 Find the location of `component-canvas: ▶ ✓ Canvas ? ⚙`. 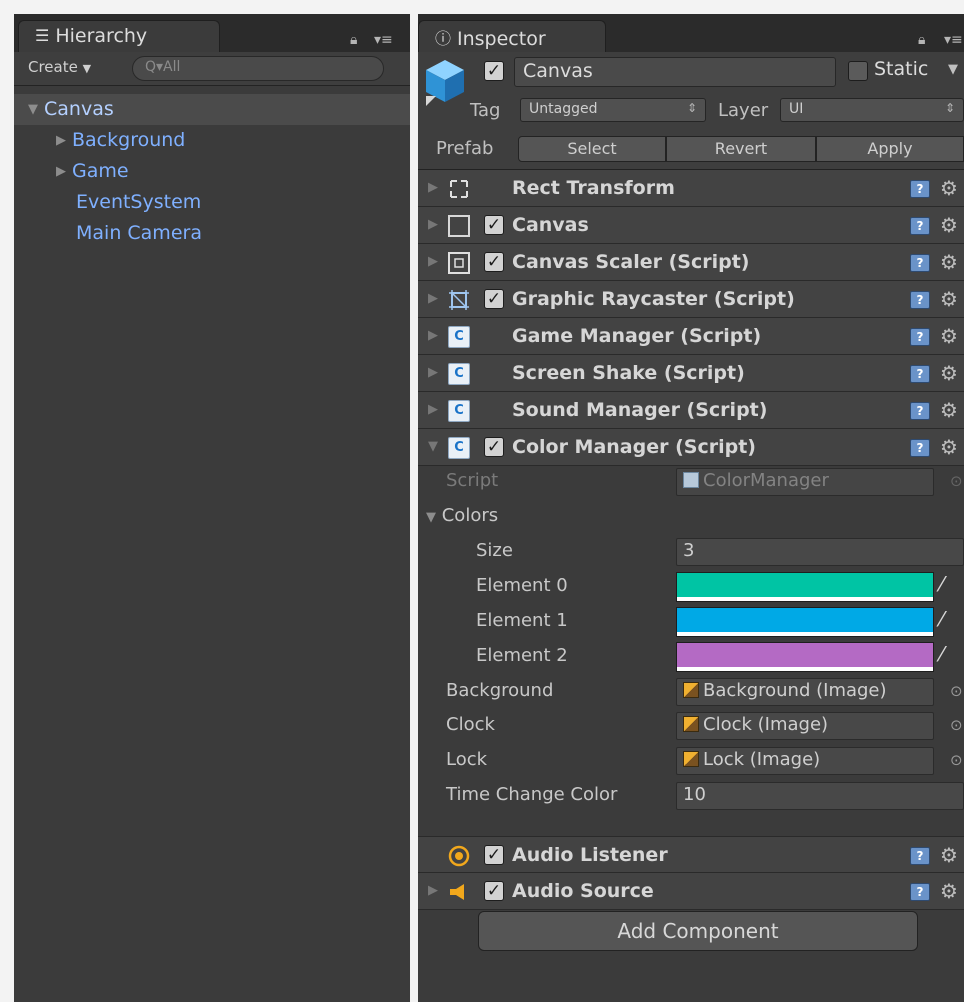

component-canvas: ▶ ✓ Canvas ? ⚙ is located at coordinates (691, 225).